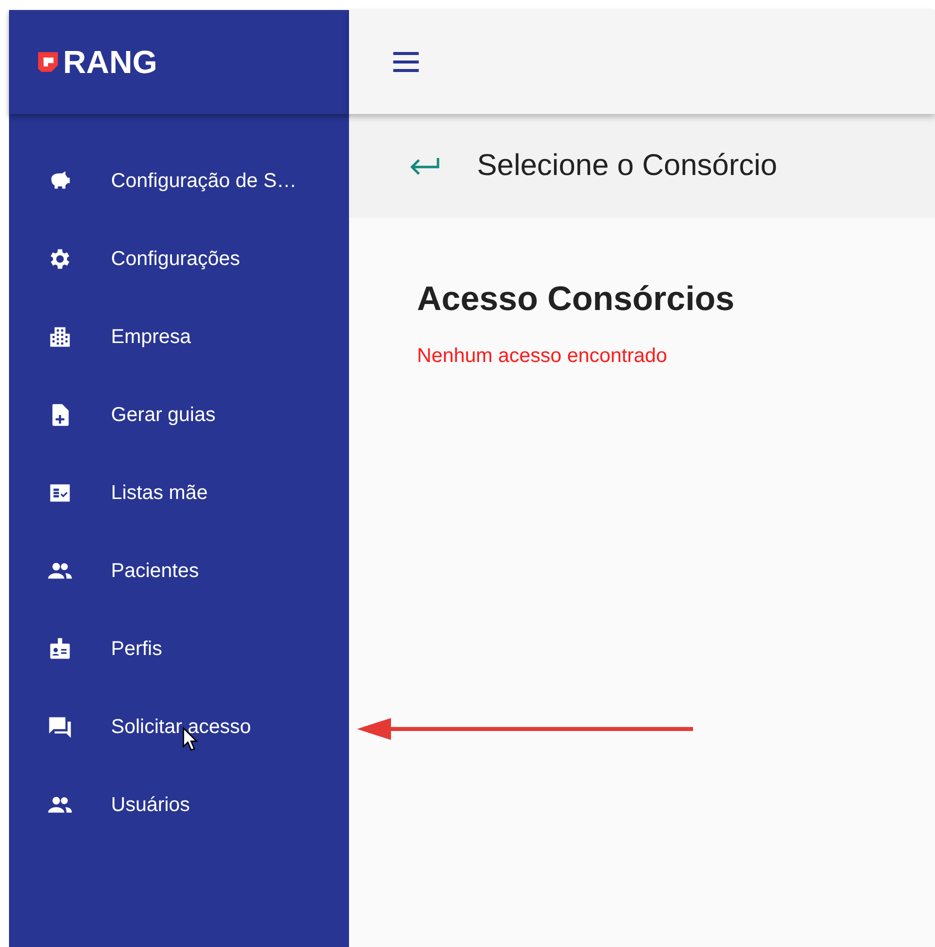 Image resolution: width=935 pixels, height=947 pixels. What do you see at coordinates (576, 299) in the screenshot?
I see `section-heading: Acesso Consórcios` at bounding box center [576, 299].